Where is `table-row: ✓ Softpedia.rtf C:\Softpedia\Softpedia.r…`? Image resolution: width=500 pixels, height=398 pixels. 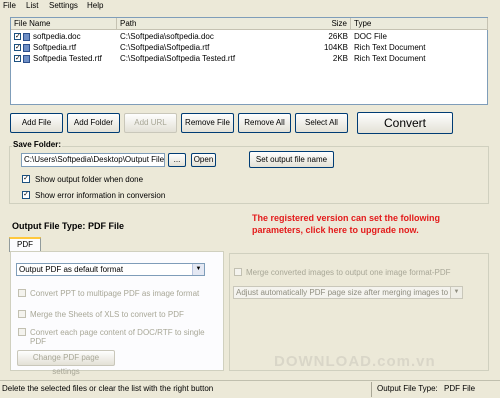
table-row: ✓ Softpedia.rtf C:\Softpedia\Softpedia.r… is located at coordinates (249, 48).